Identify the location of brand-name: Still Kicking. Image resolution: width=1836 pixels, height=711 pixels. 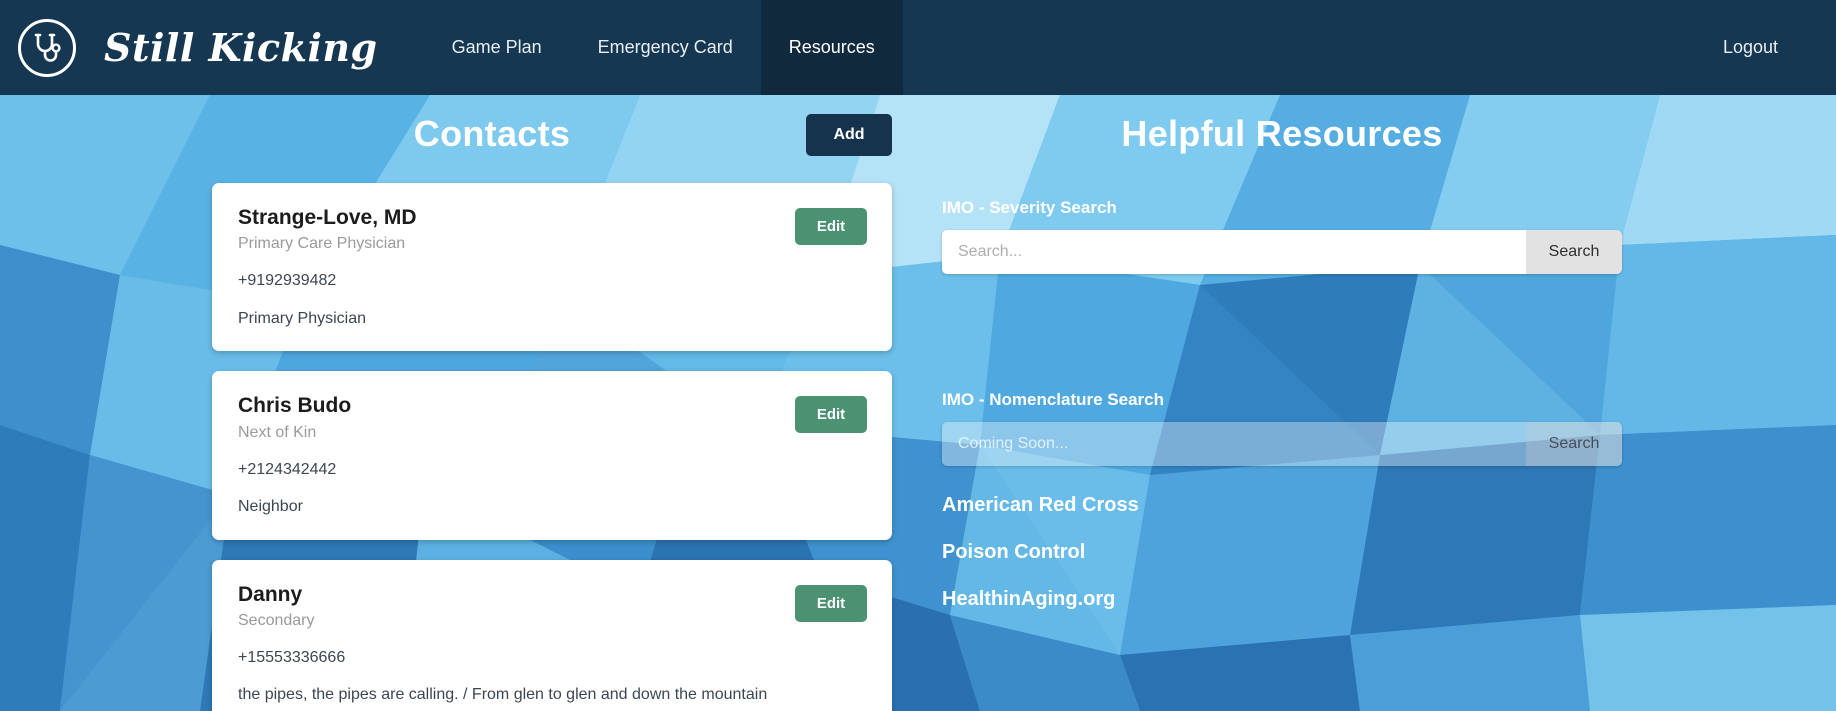
(241, 47).